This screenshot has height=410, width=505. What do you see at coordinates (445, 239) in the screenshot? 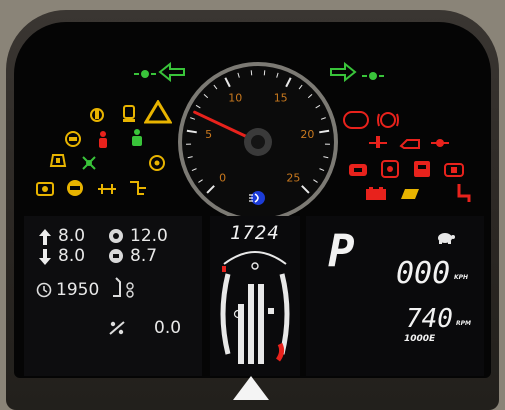
I see `turtle-icon` at bounding box center [445, 239].